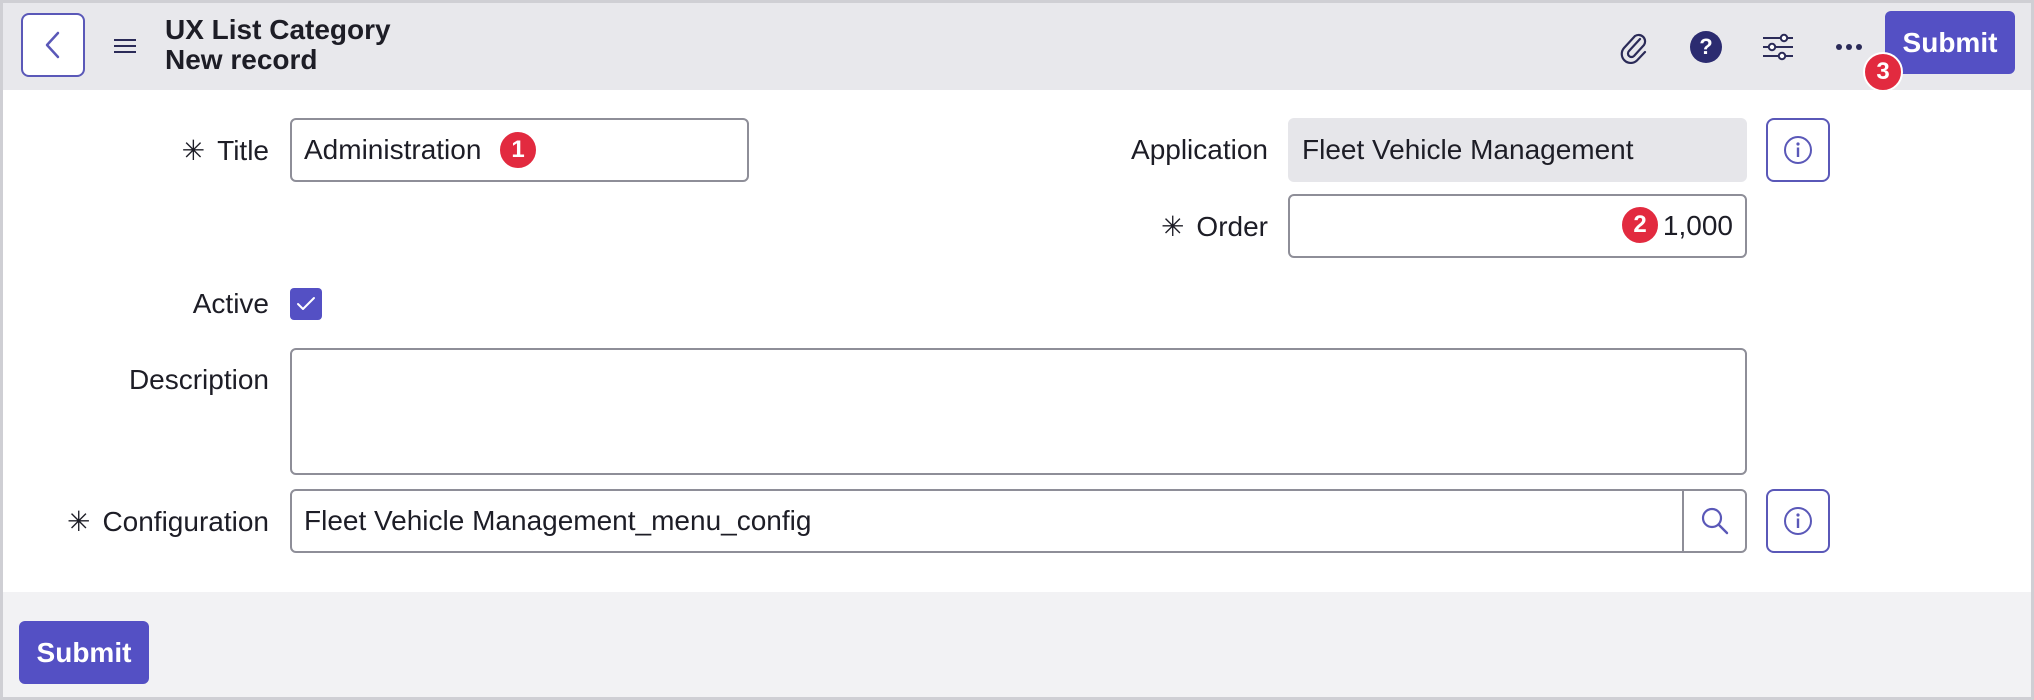 This screenshot has width=2034, height=700. I want to click on active-checkbox, so click(306, 304).